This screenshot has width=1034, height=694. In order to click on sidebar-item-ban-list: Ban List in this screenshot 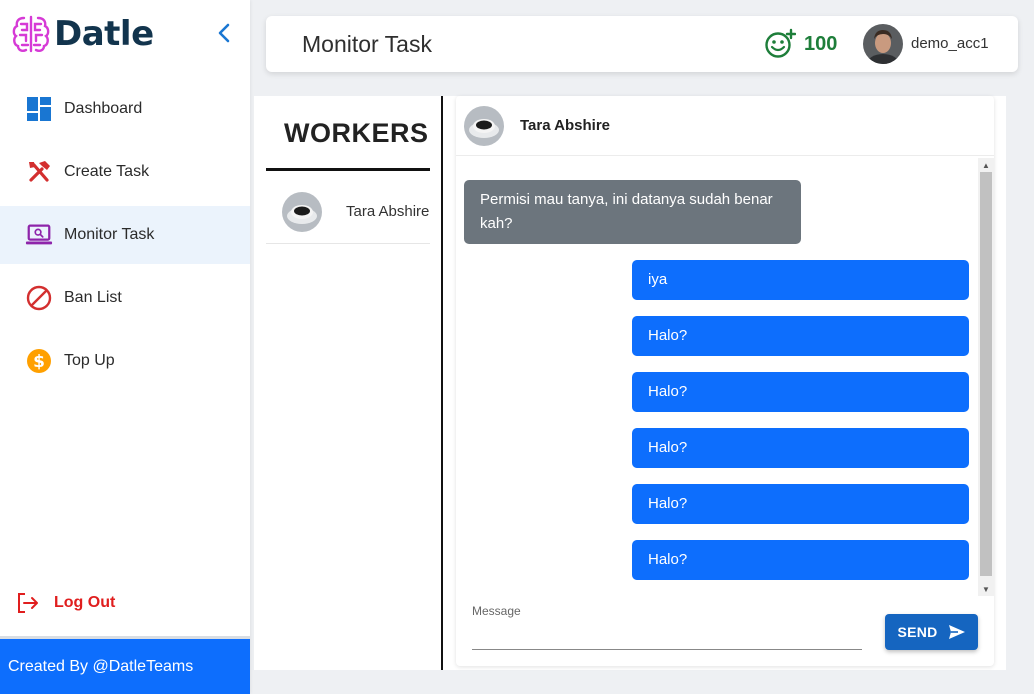, I will do `click(125, 298)`.